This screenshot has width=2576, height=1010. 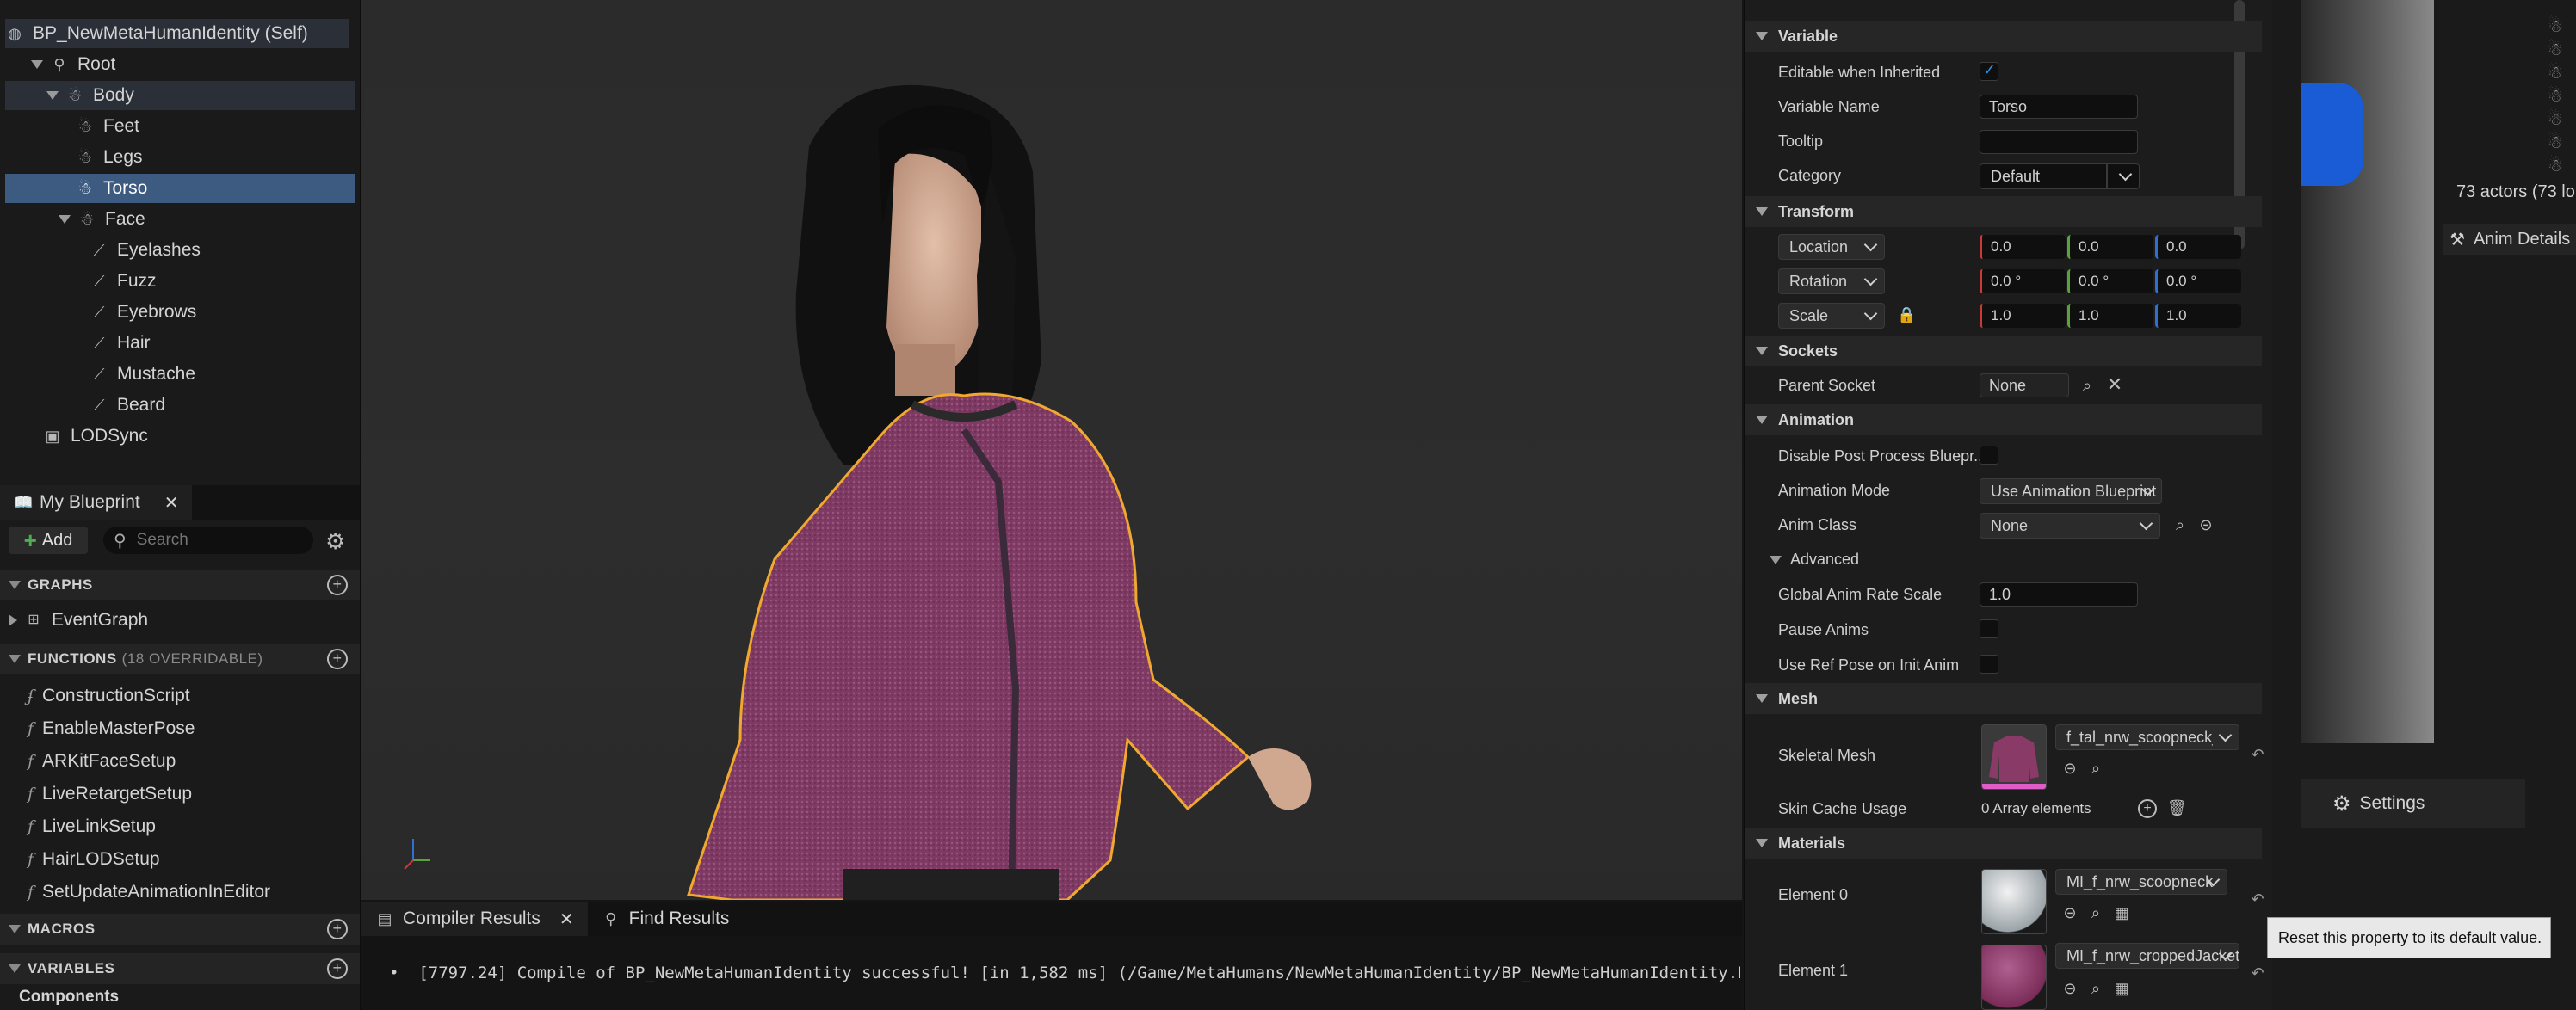 I want to click on global-rate-field: 1.0, so click(x=2059, y=594).